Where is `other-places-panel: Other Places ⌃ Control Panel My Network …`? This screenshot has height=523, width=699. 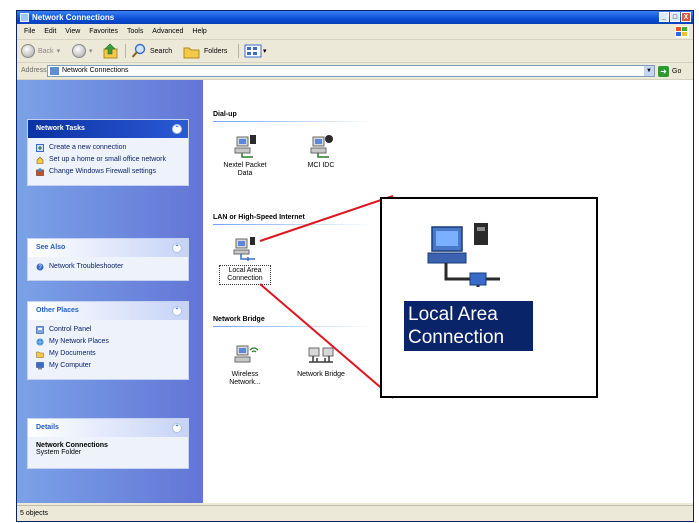 other-places-panel: Other Places ⌃ Control Panel My Network … is located at coordinates (108, 340).